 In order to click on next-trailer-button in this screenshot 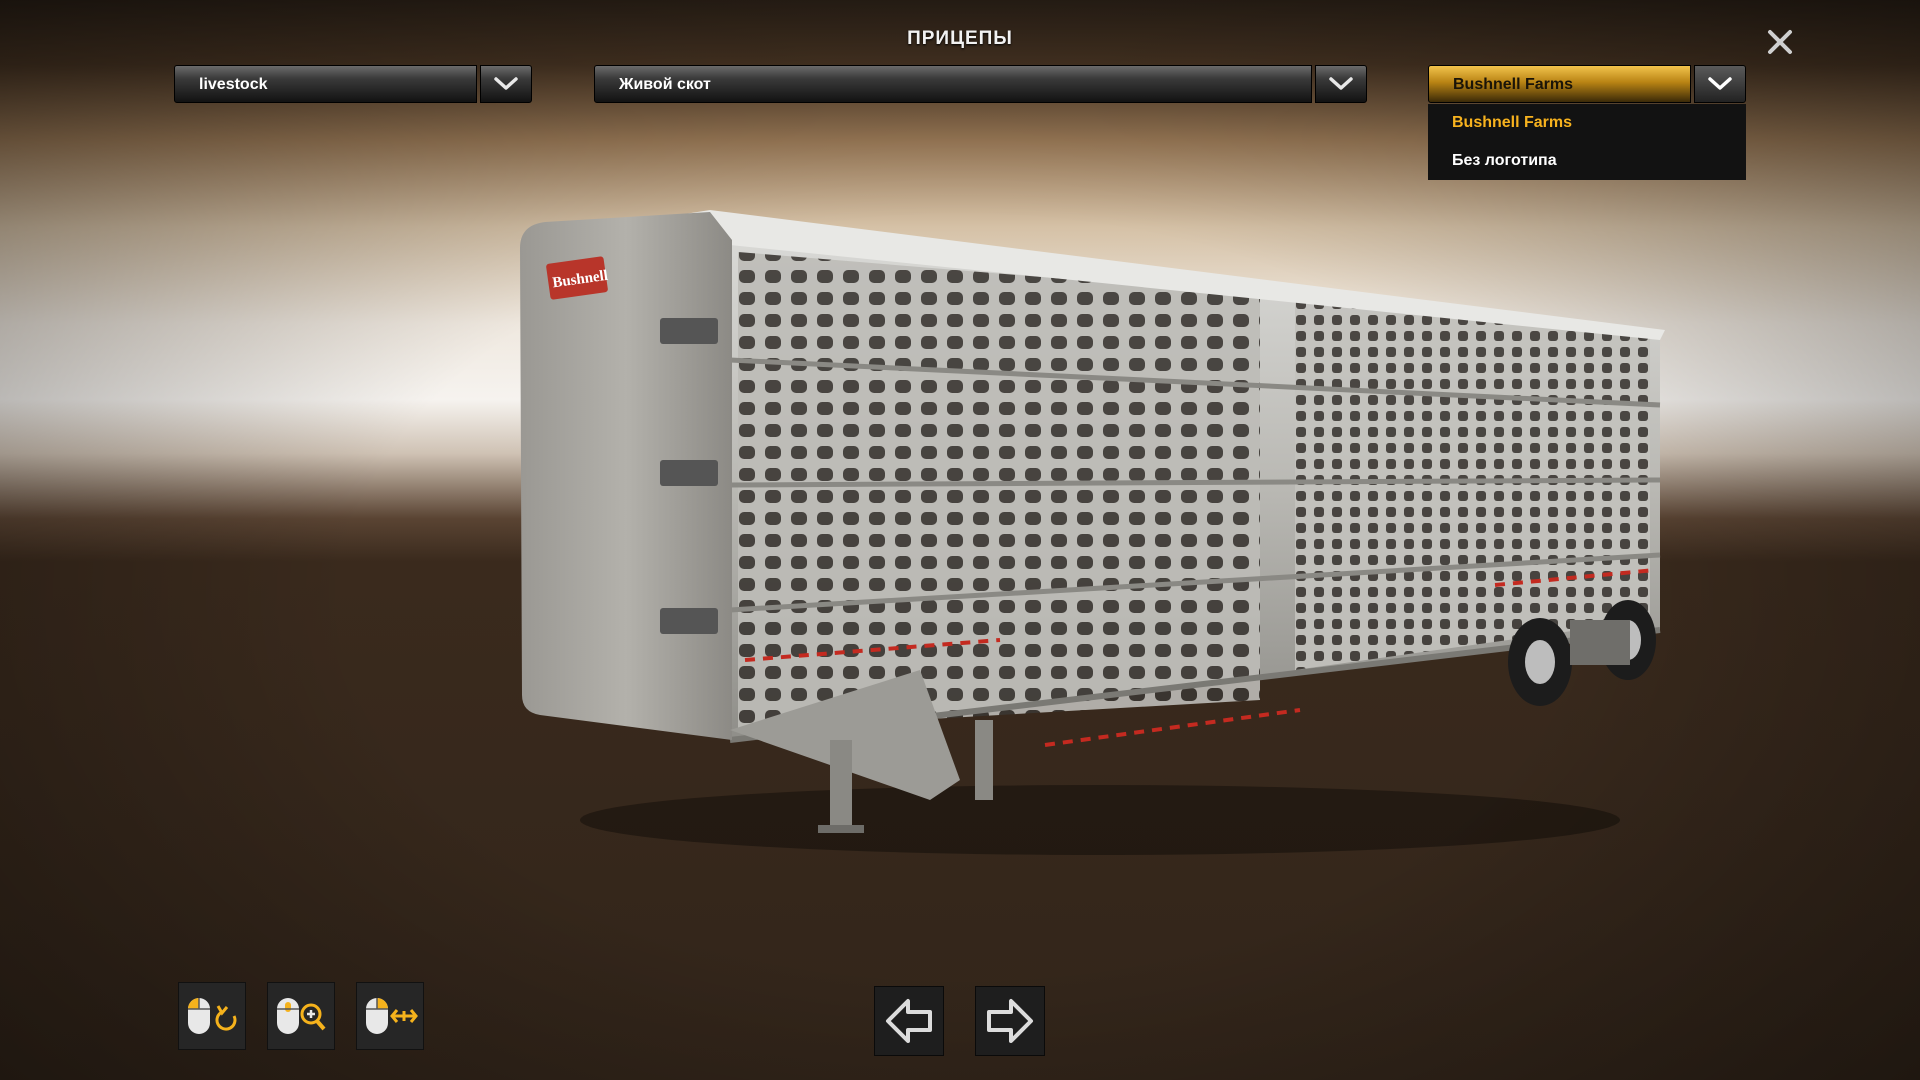, I will do `click(1010, 1021)`.